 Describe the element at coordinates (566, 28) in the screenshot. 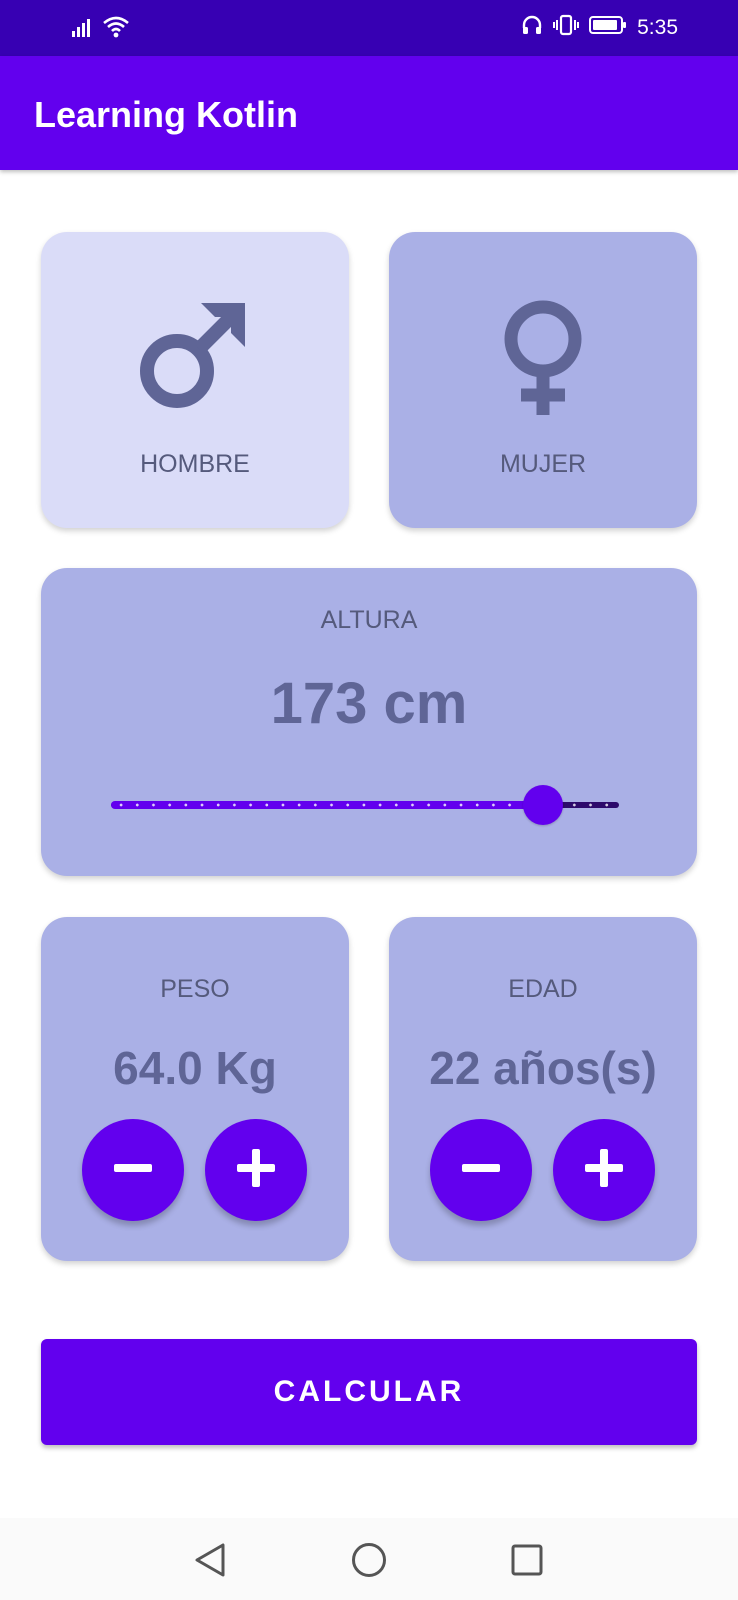

I see `vibrate-icon` at that location.